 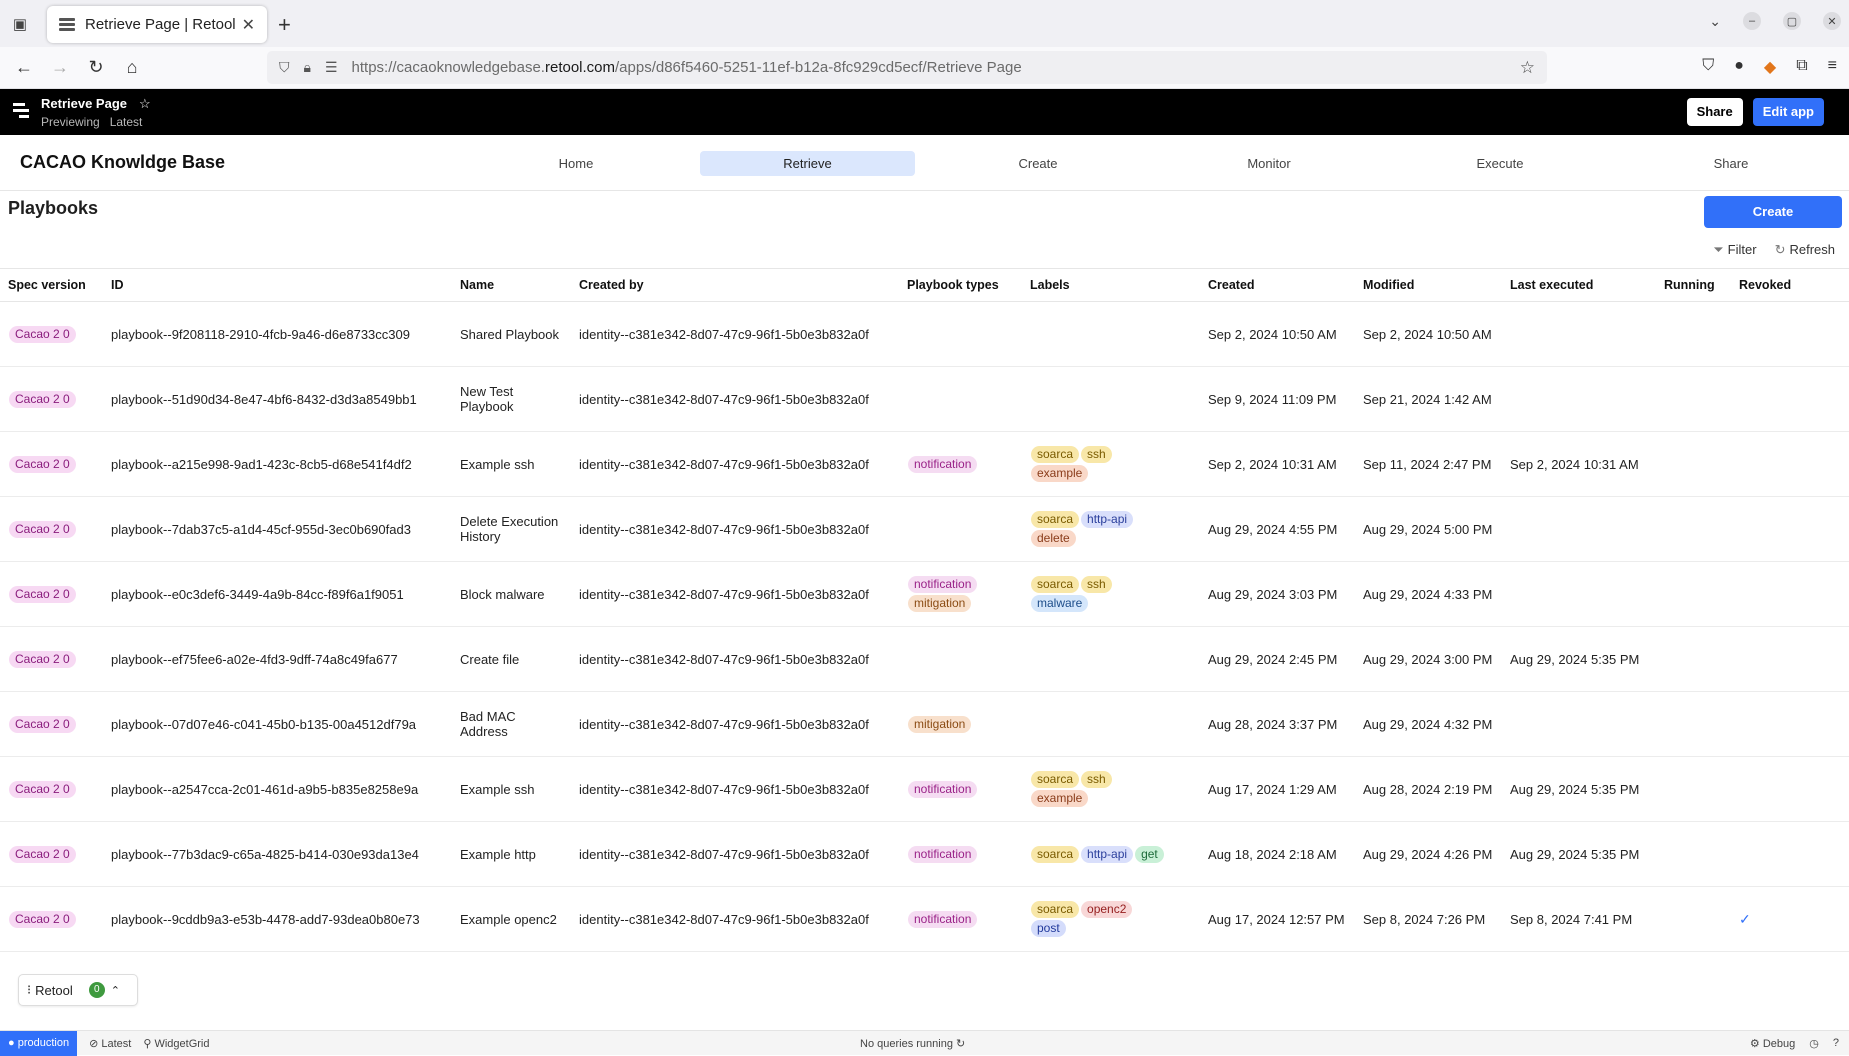 What do you see at coordinates (1832, 67) in the screenshot?
I see `menu-icon: ≡` at bounding box center [1832, 67].